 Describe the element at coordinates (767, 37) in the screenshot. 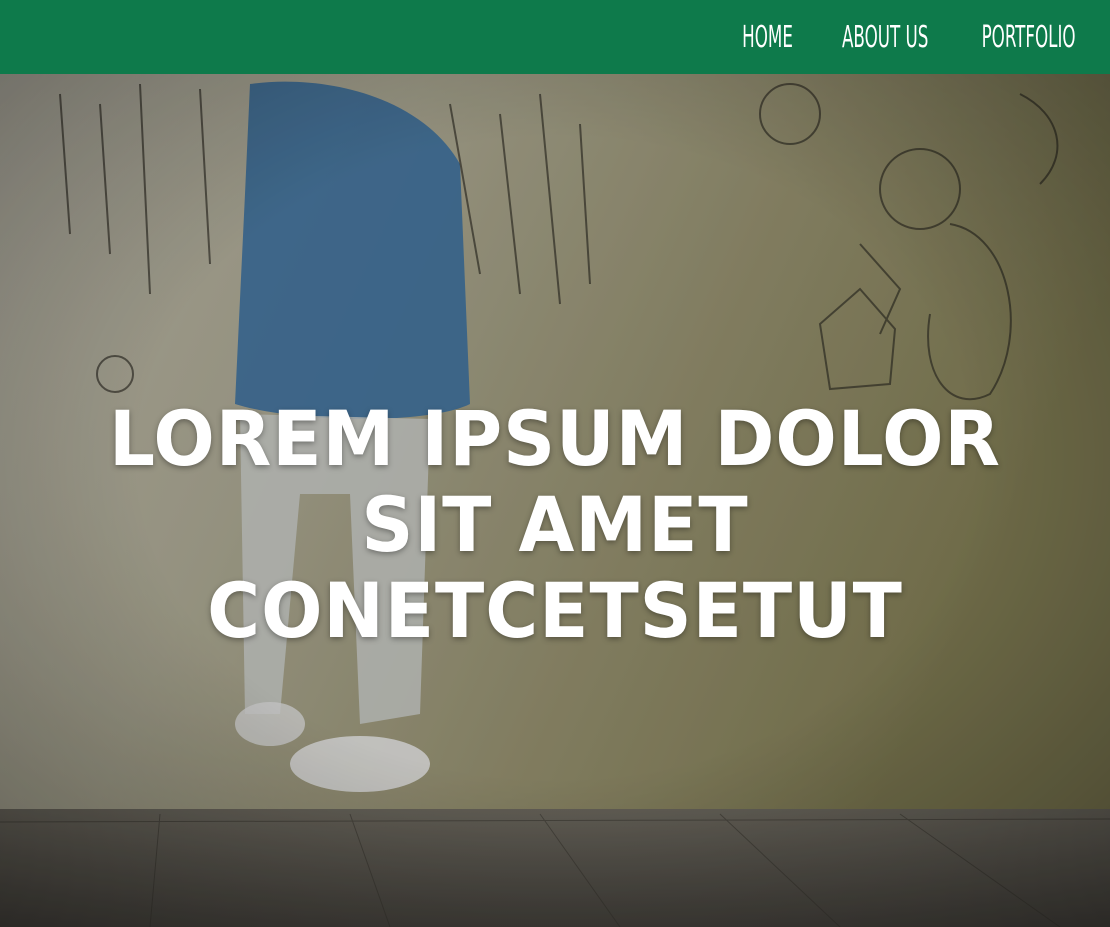

I see `nav-home-link: HOME` at that location.